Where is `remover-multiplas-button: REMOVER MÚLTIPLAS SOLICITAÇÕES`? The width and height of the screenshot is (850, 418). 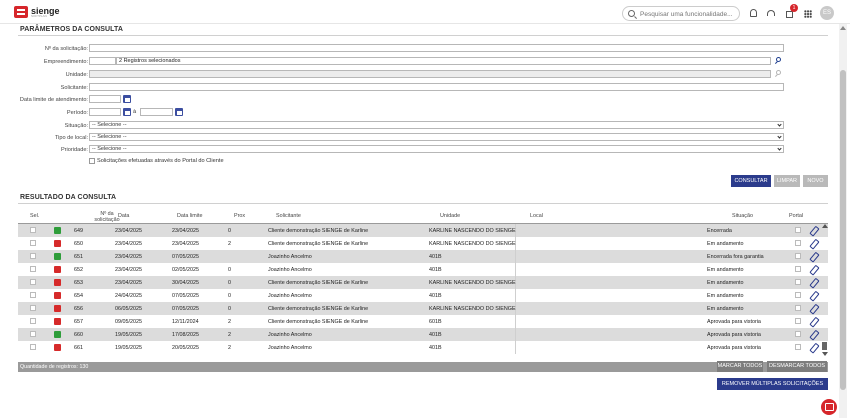
remover-multiplas-button: REMOVER MÚLTIPLAS SOLICITAÇÕES is located at coordinates (772, 384).